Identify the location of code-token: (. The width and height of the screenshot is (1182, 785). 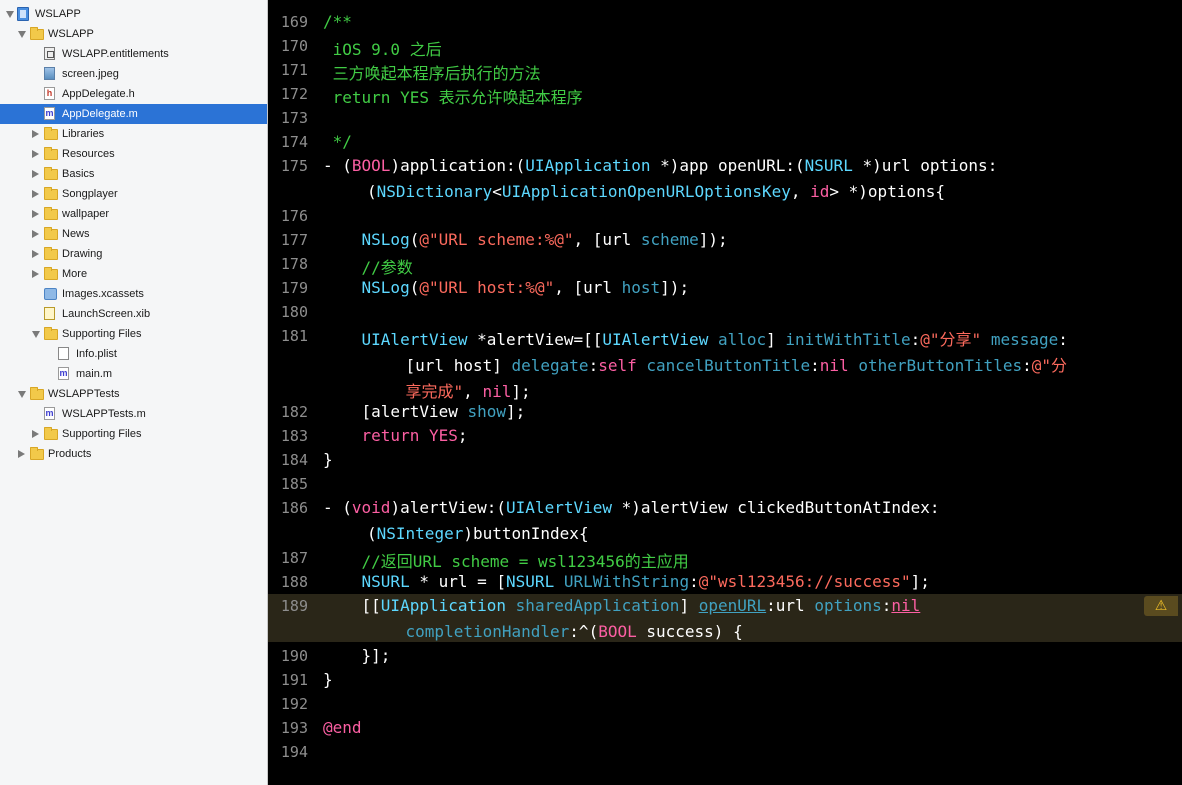
(414, 287).